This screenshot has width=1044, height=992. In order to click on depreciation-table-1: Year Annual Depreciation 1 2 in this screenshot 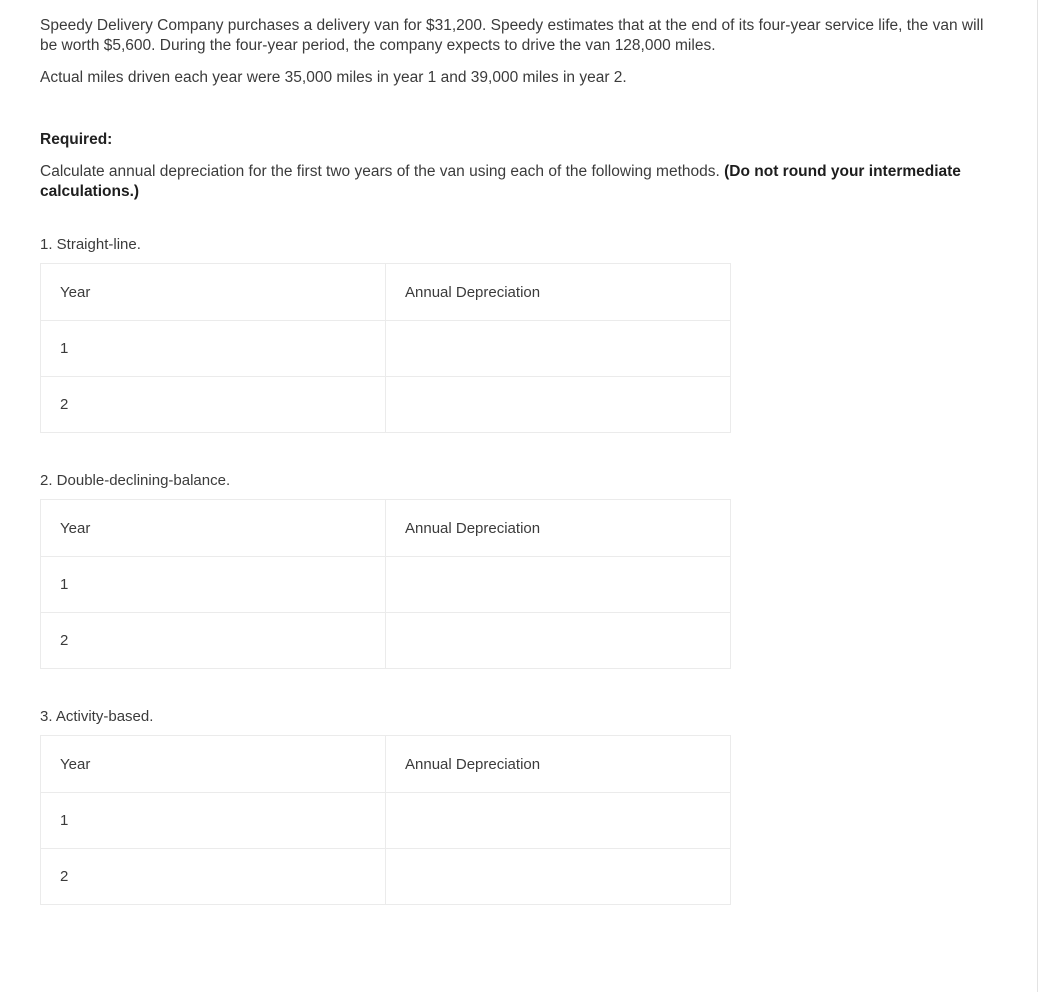, I will do `click(385, 348)`.